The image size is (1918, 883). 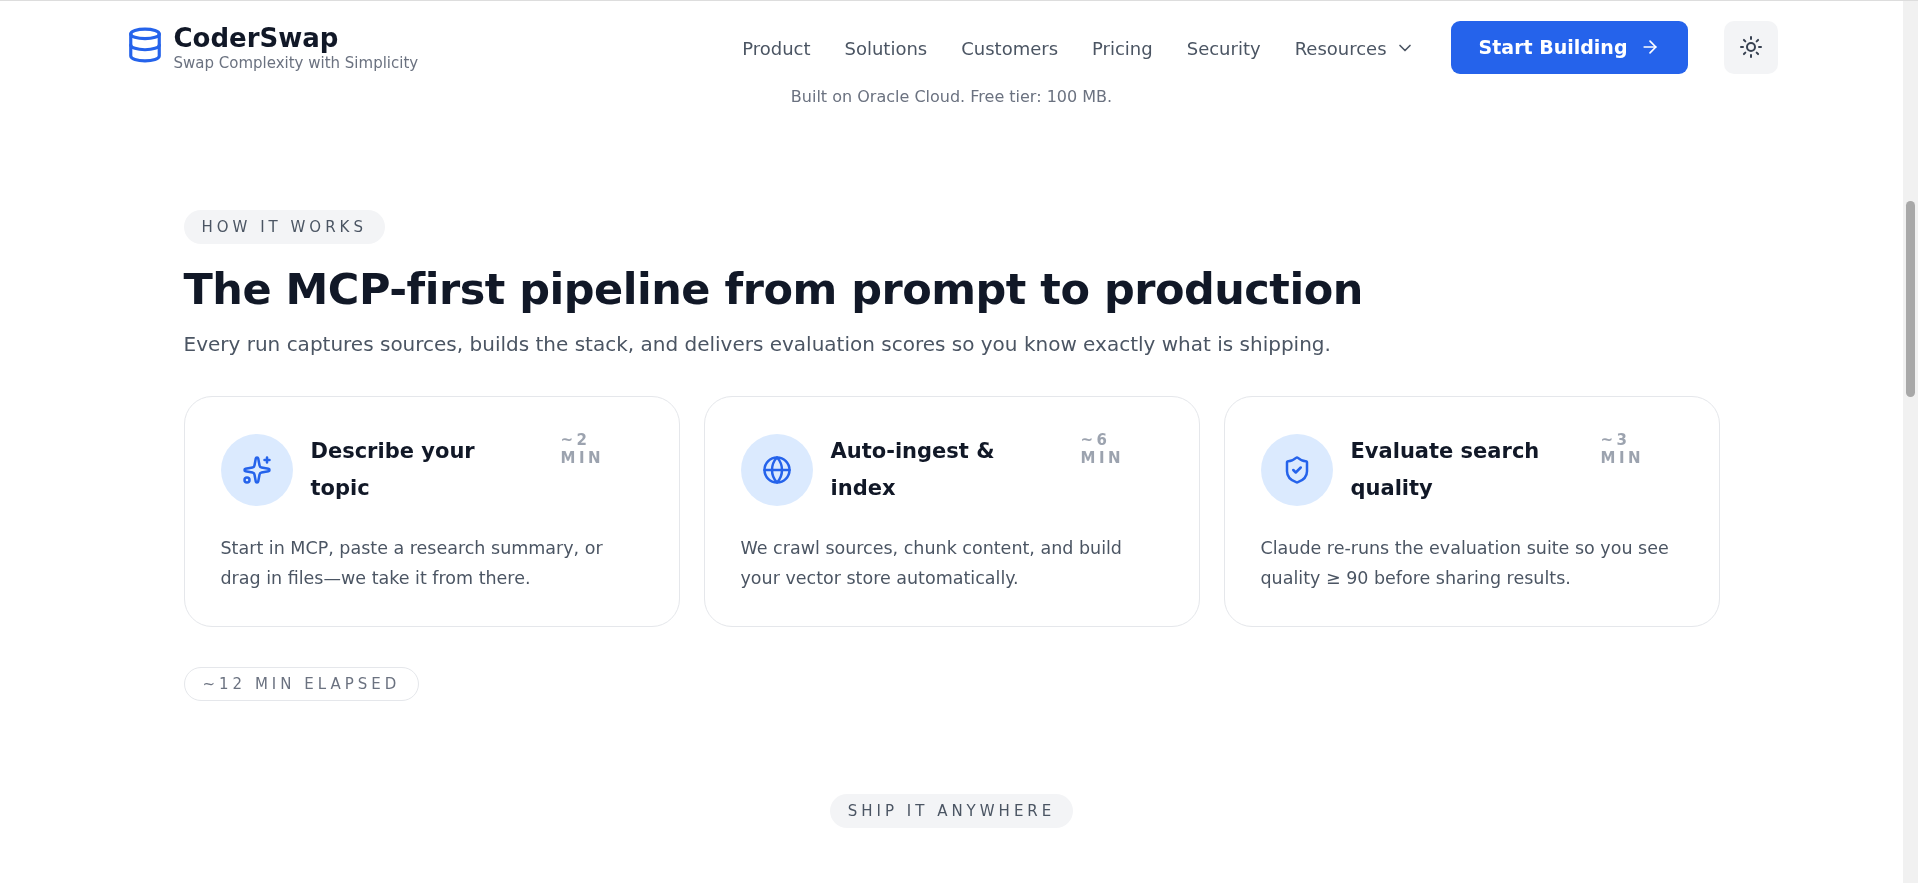 What do you see at coordinates (757, 344) in the screenshot?
I see `section-subtitle: Every run captures sources, builds the stack, and delivers evaluation scores so you know exactly what is shipping.` at bounding box center [757, 344].